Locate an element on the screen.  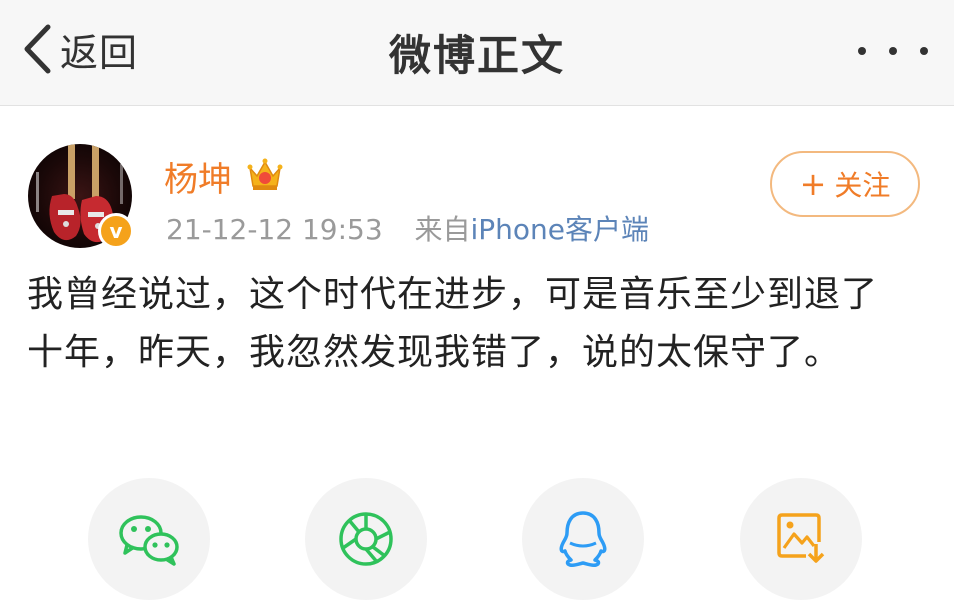
follow-label: 关注 is located at coordinates (862, 185).